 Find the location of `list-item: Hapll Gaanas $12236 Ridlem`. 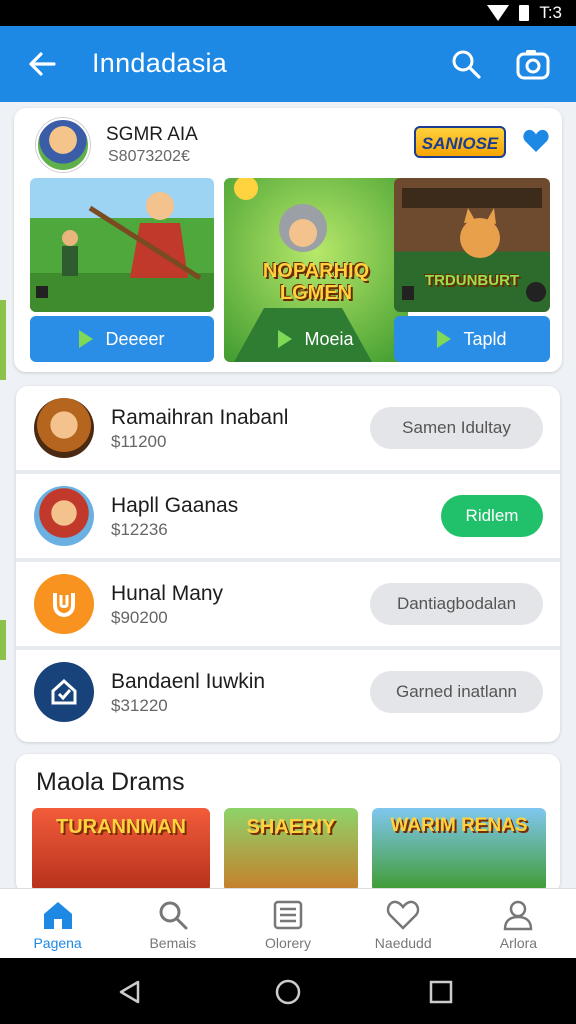

list-item: Hapll Gaanas $12236 Ridlem is located at coordinates (288, 518).